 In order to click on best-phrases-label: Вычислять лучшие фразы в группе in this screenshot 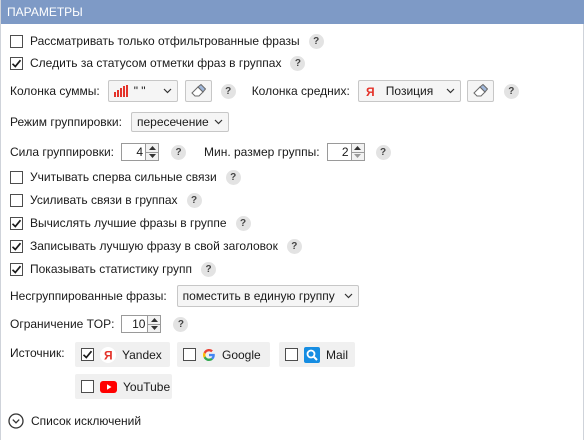, I will do `click(128, 223)`.